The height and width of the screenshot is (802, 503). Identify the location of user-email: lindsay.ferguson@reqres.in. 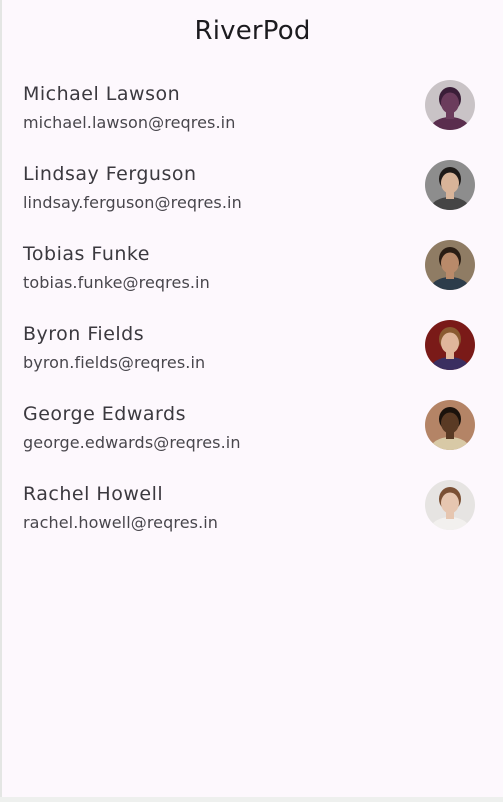
(132, 202).